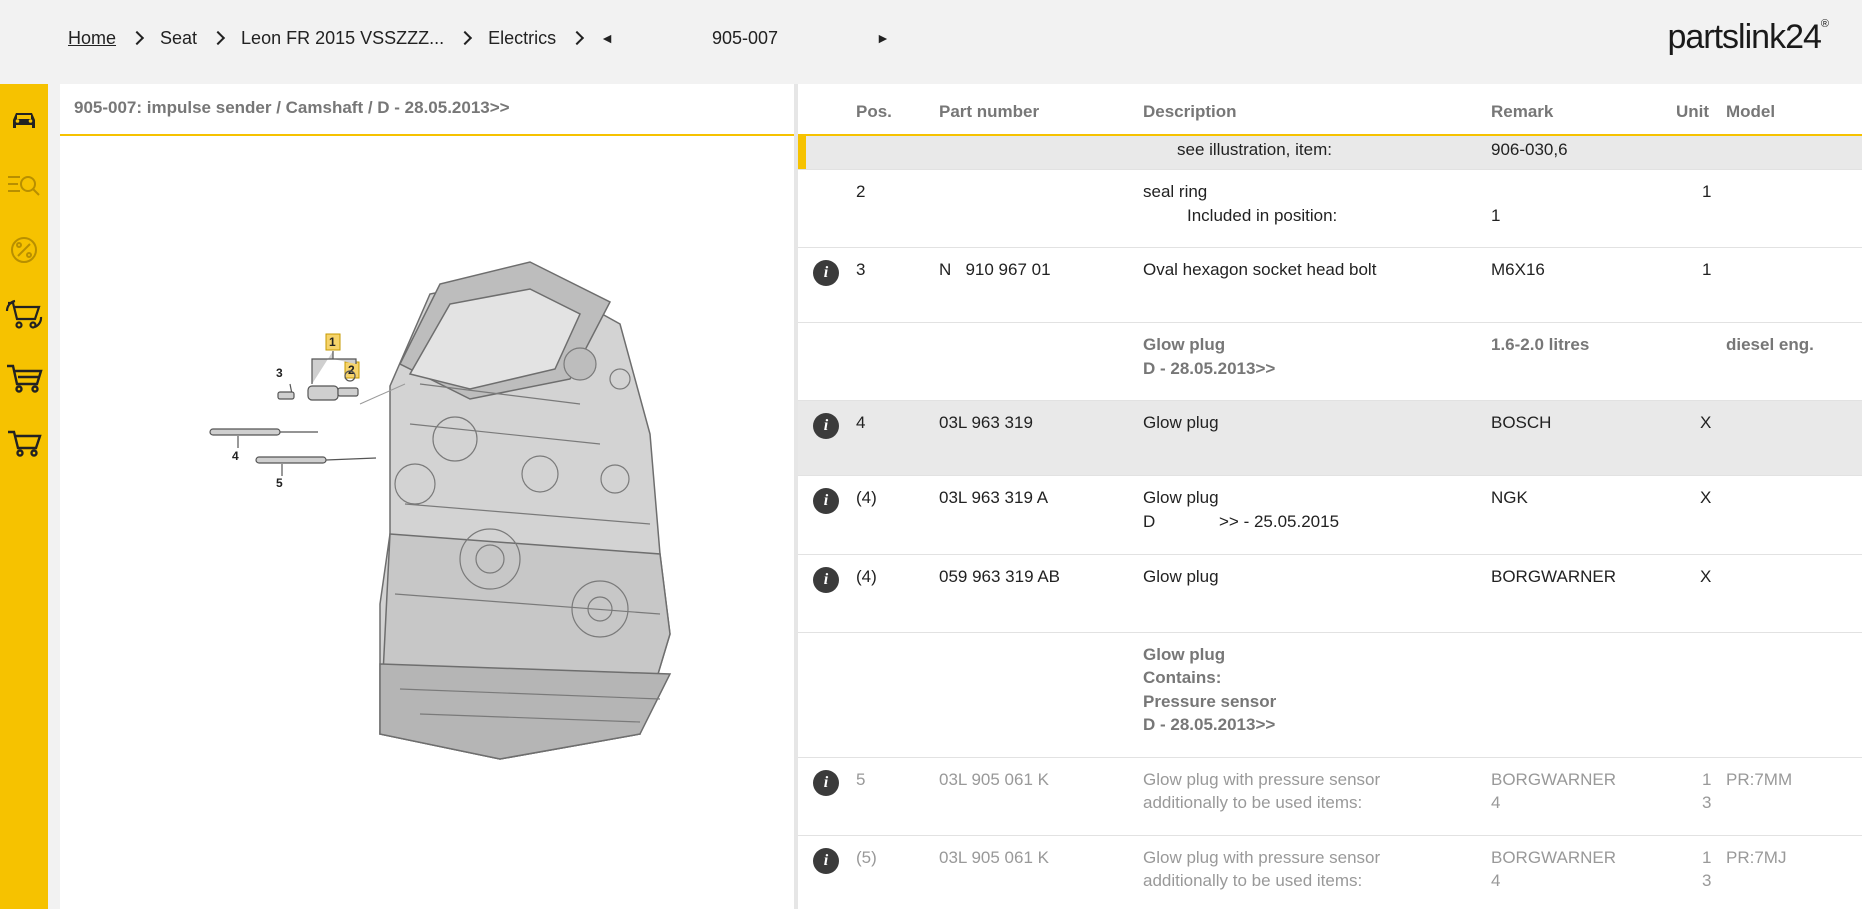 This screenshot has width=1862, height=909. Describe the element at coordinates (1253, 802) in the screenshot. I see `description-sub-cell: additionally to be used items:` at that location.